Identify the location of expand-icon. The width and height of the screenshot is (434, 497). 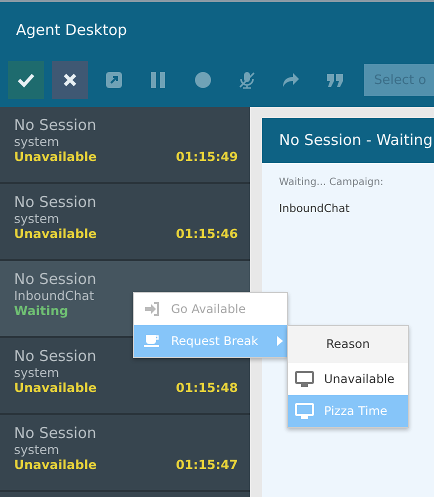
(114, 80).